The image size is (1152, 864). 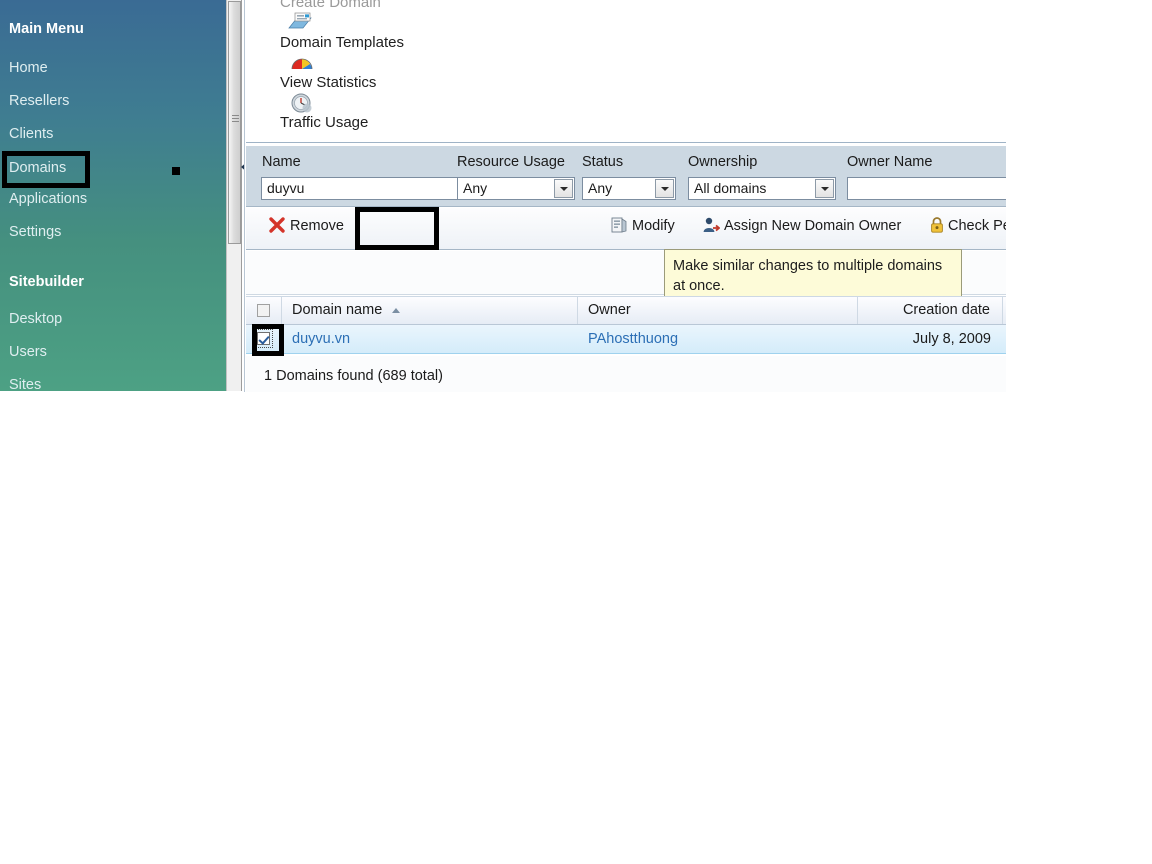 What do you see at coordinates (28, 68) in the screenshot?
I see `sidebar-item-label: Home` at bounding box center [28, 68].